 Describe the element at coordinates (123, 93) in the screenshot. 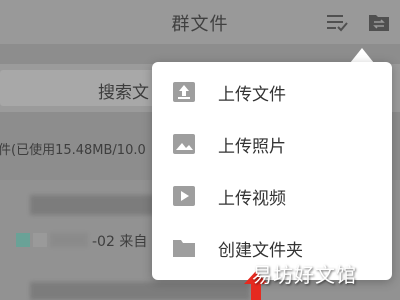

I see `search-label: 搜索文` at that location.